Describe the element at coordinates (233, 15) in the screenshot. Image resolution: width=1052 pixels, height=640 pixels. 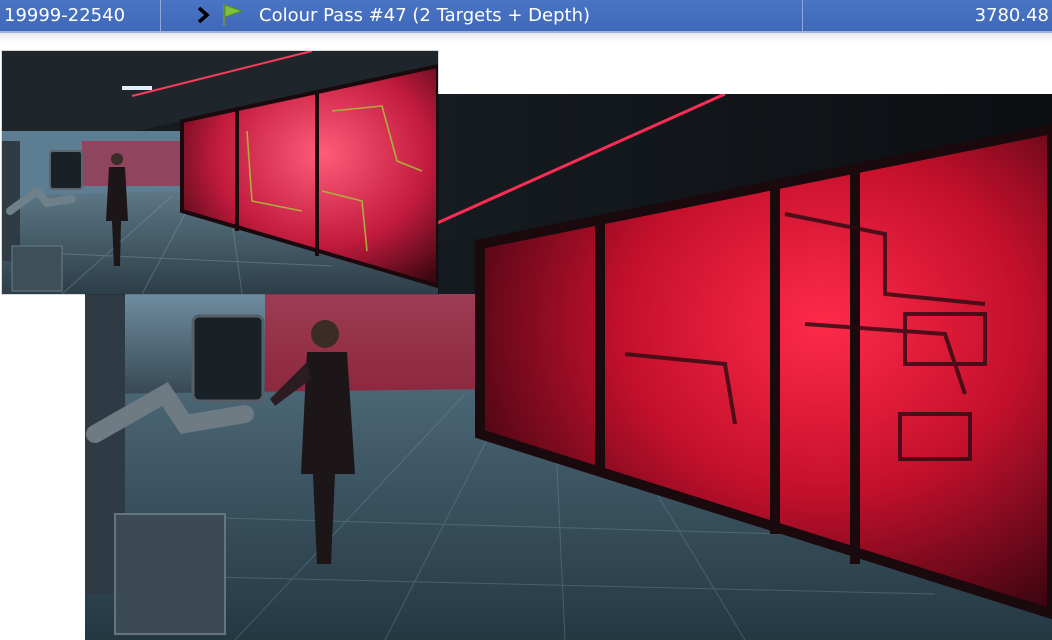
I see `green-flag-icon` at that location.